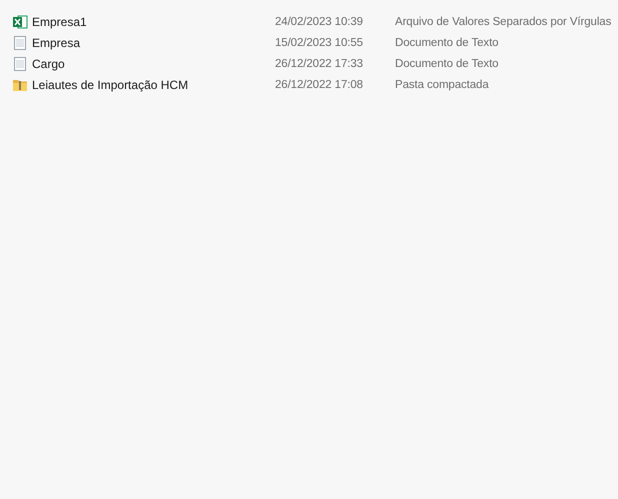 The width and height of the screenshot is (618, 499). I want to click on file-name: Empresa1, so click(153, 21).